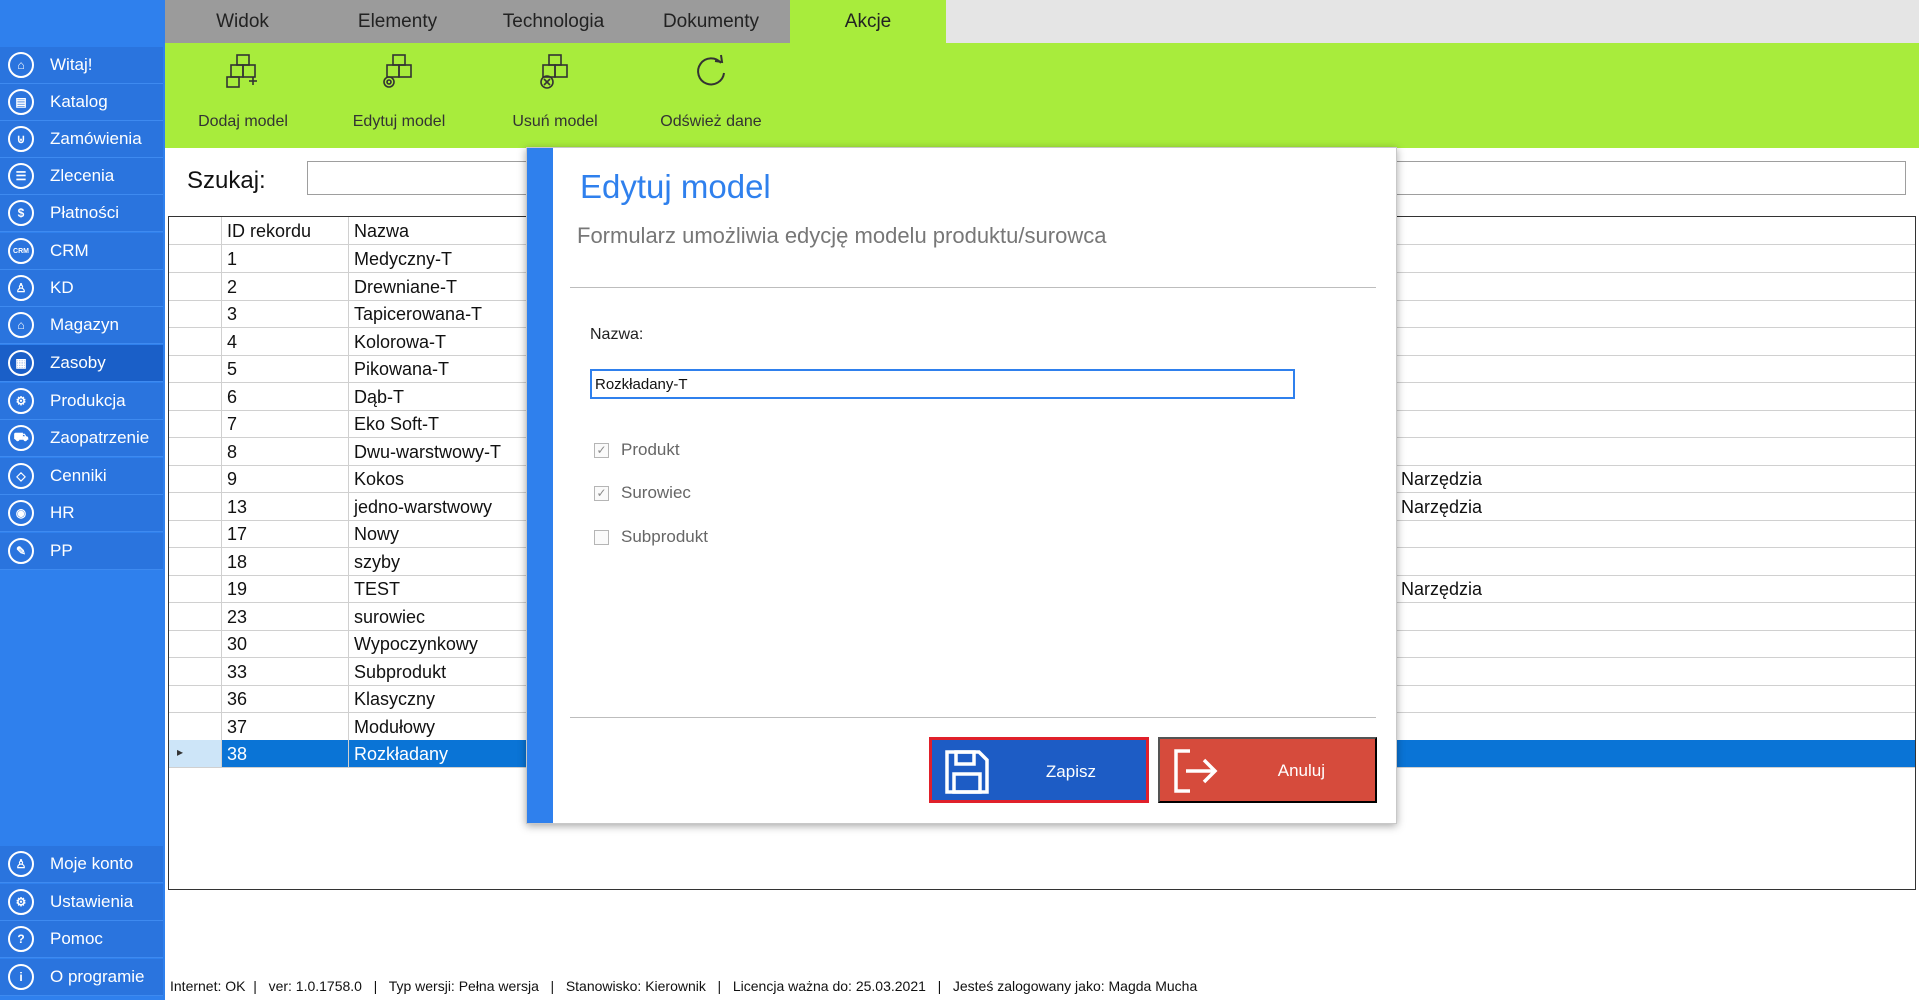  Describe the element at coordinates (21, 251) in the screenshot. I see `crm-icon: CRM` at that location.